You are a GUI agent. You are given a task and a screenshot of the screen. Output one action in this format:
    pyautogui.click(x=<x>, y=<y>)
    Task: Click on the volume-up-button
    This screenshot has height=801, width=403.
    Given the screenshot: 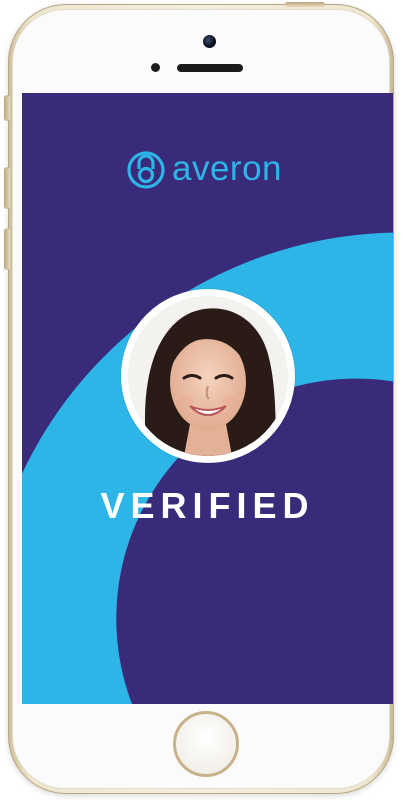 What is the action you would take?
    pyautogui.click(x=7, y=188)
    